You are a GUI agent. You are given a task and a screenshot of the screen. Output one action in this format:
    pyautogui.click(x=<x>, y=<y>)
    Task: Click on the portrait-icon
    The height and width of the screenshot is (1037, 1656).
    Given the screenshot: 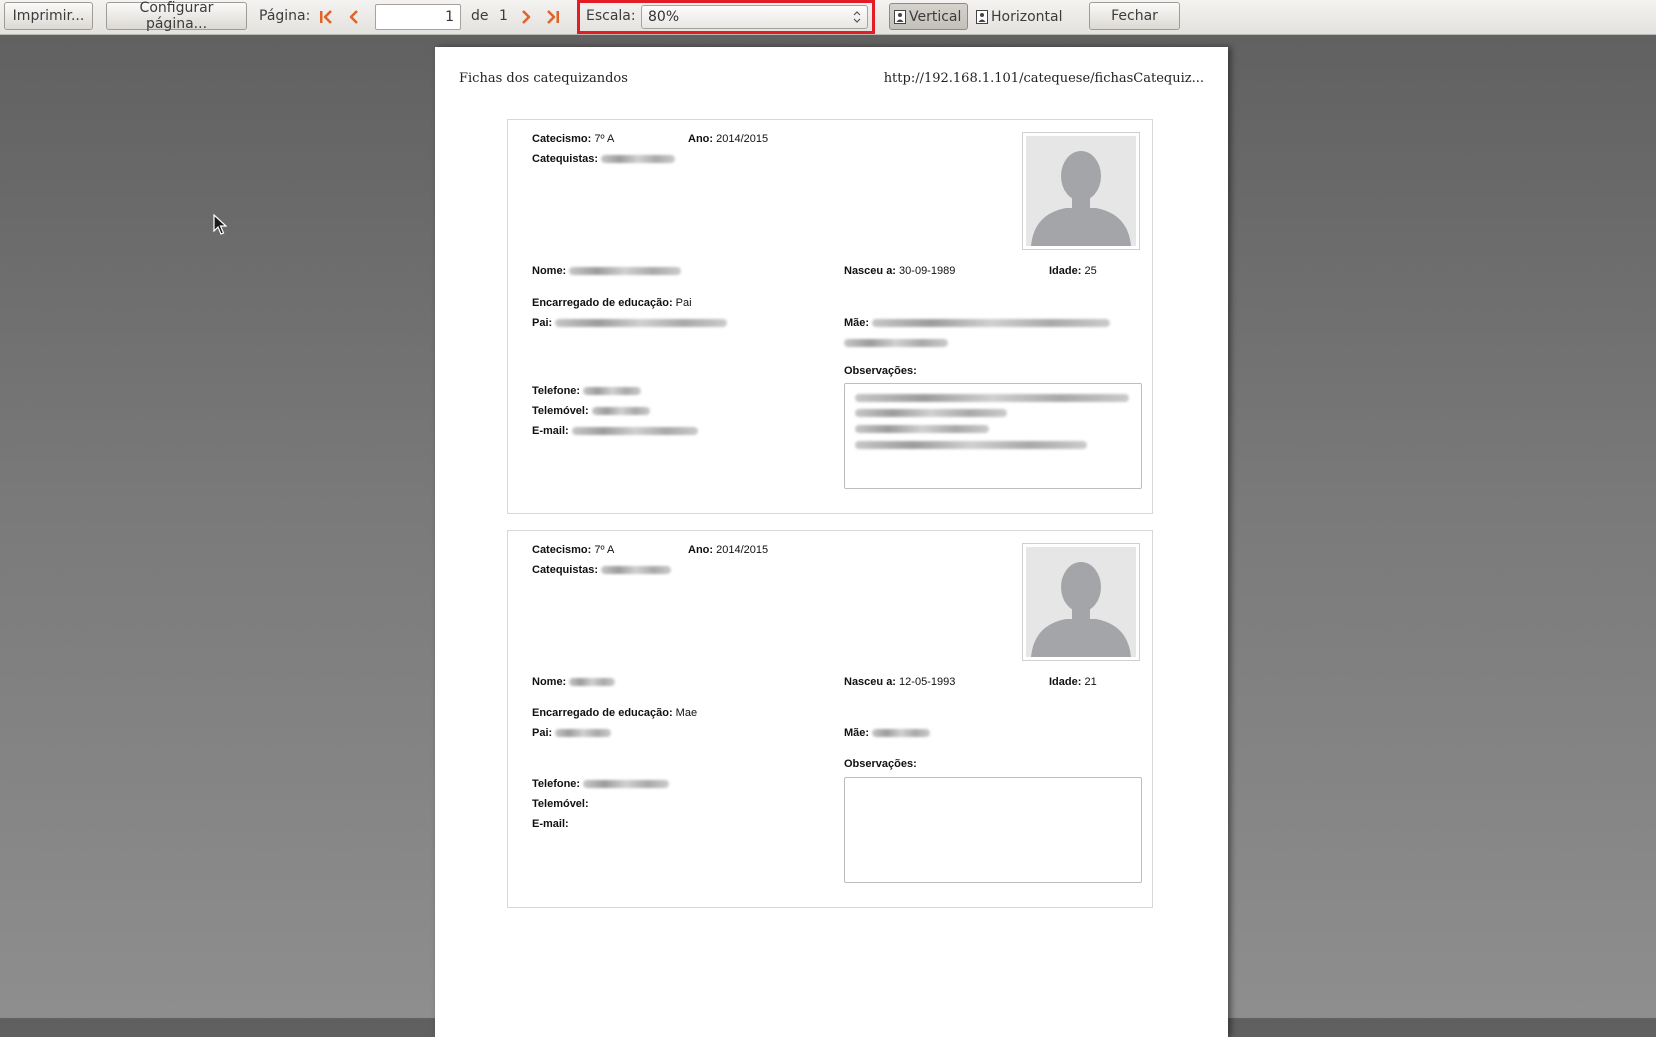 What is the action you would take?
    pyautogui.click(x=900, y=16)
    